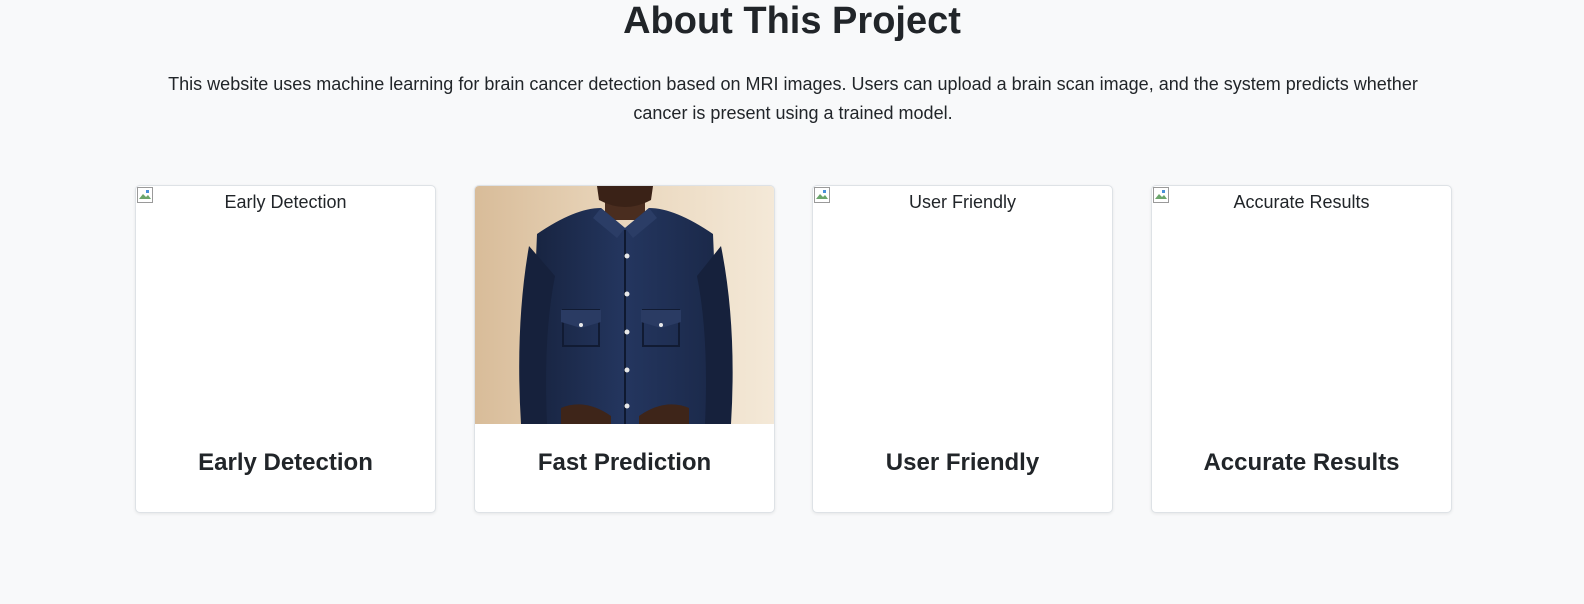  I want to click on image-alt-text: Accurate Results, so click(1301, 202).